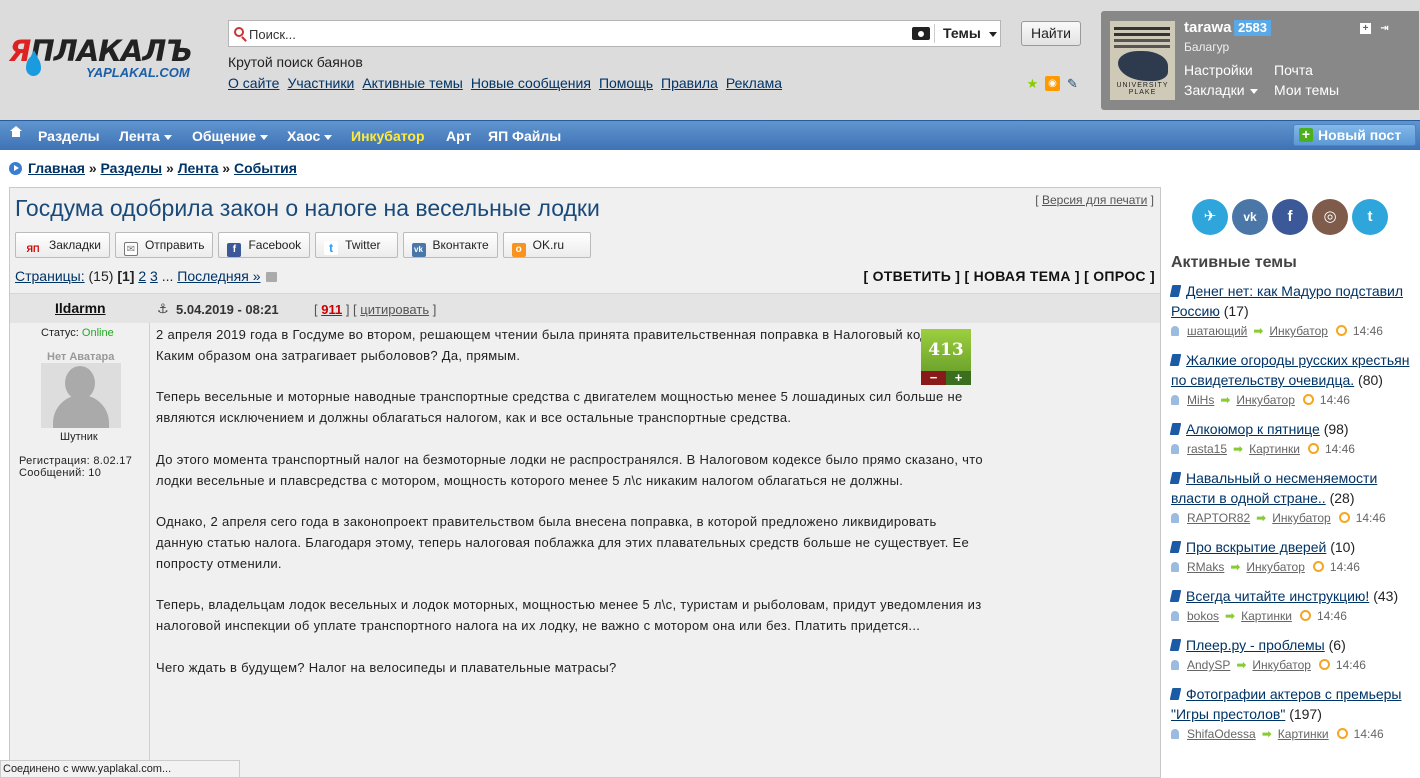 This screenshot has width=1420, height=778. What do you see at coordinates (412, 83) in the screenshot?
I see `topnav-active-topics: Активные темы` at bounding box center [412, 83].